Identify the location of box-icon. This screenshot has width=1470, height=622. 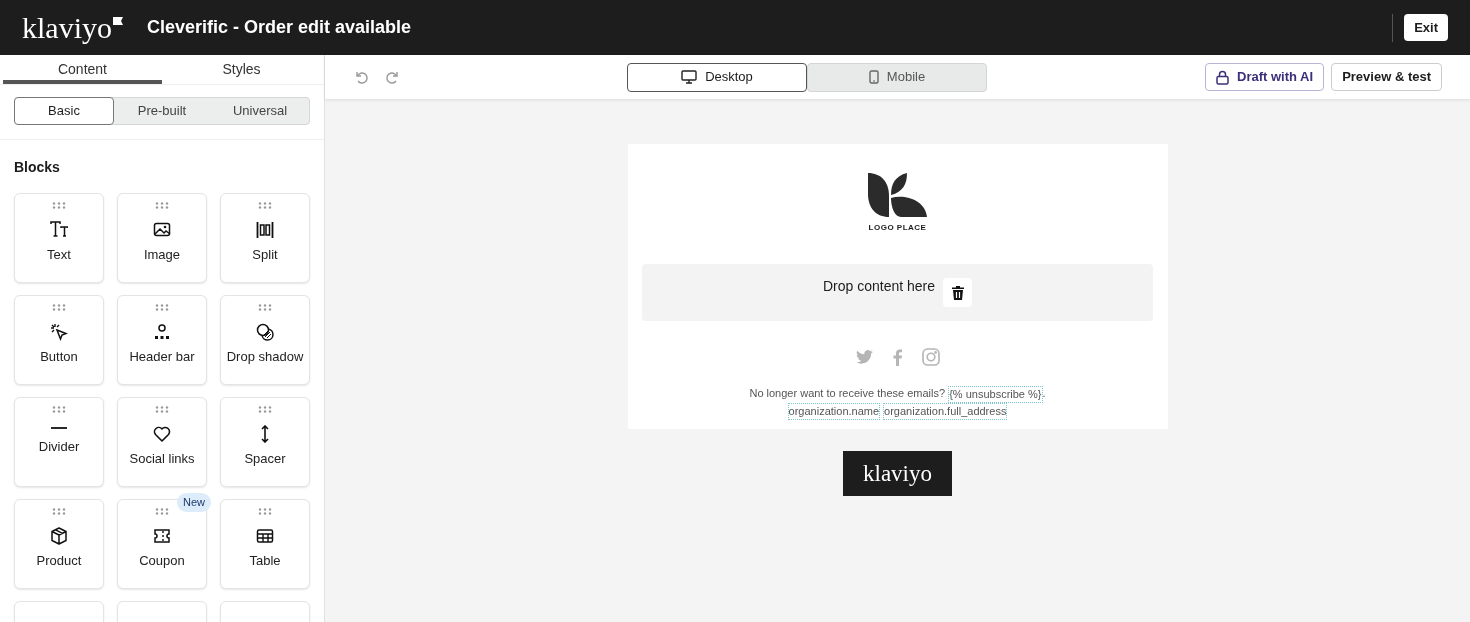
(59, 536).